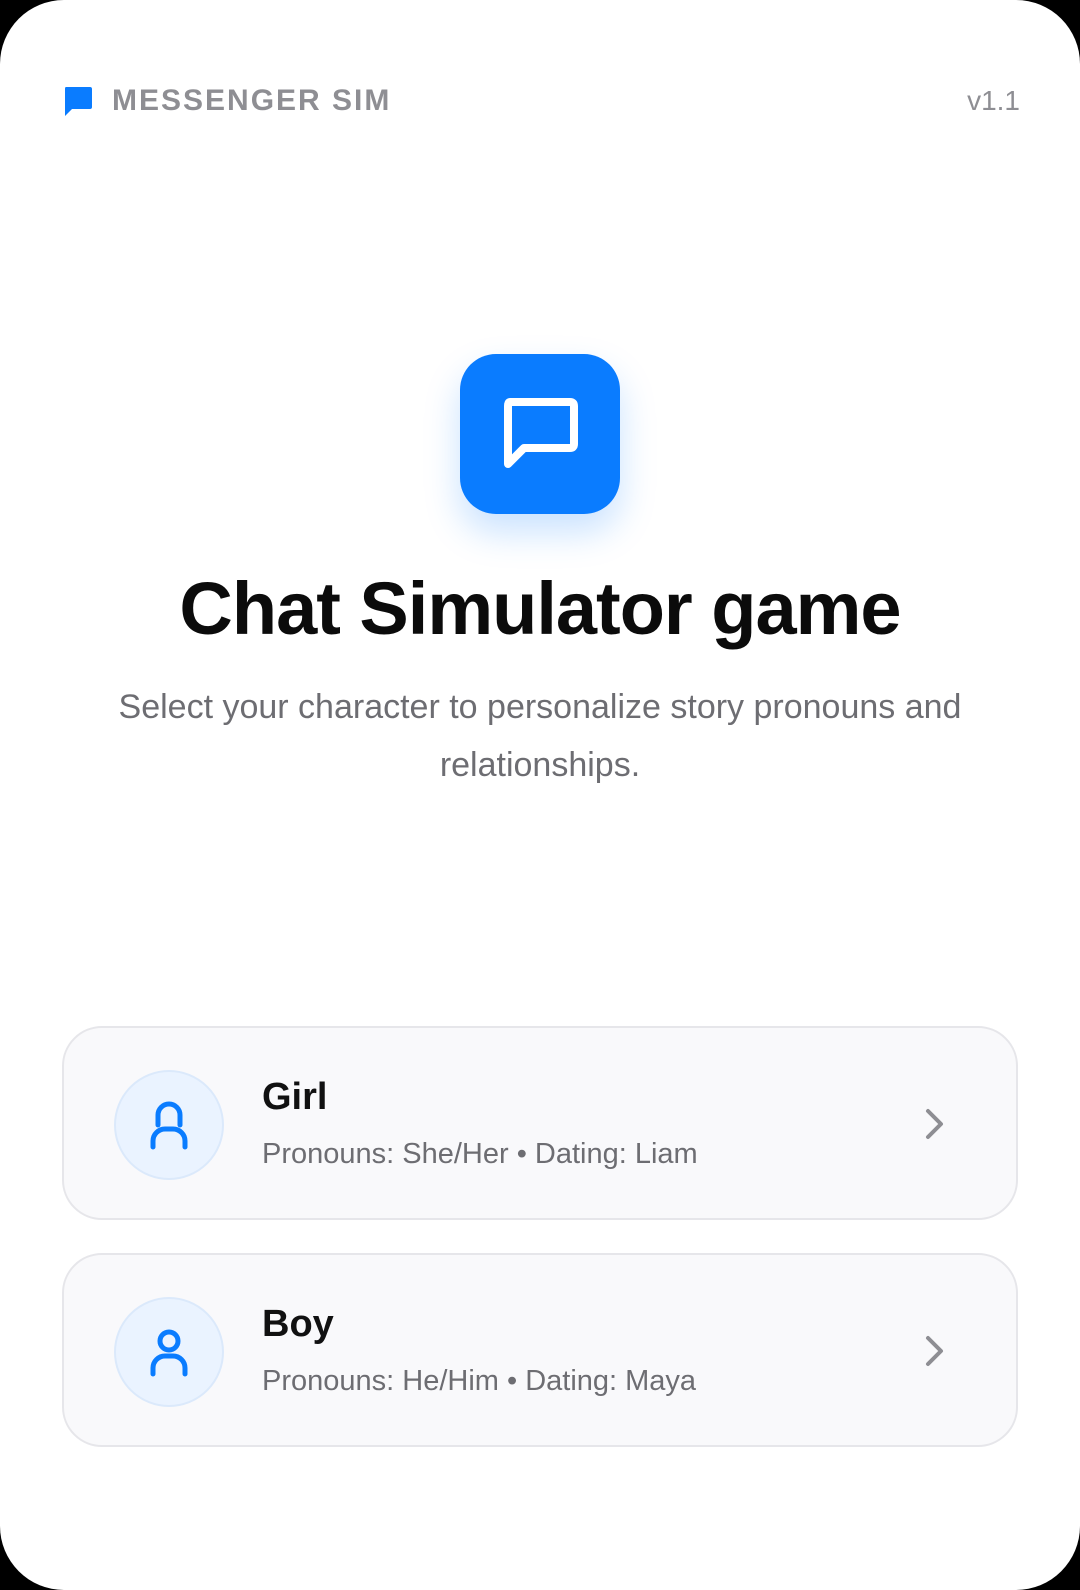 The width and height of the screenshot is (1080, 1590). What do you see at coordinates (540, 1123) in the screenshot?
I see `character-option-girl: Girl Pronouns: She/Her • Dating: Liam` at bounding box center [540, 1123].